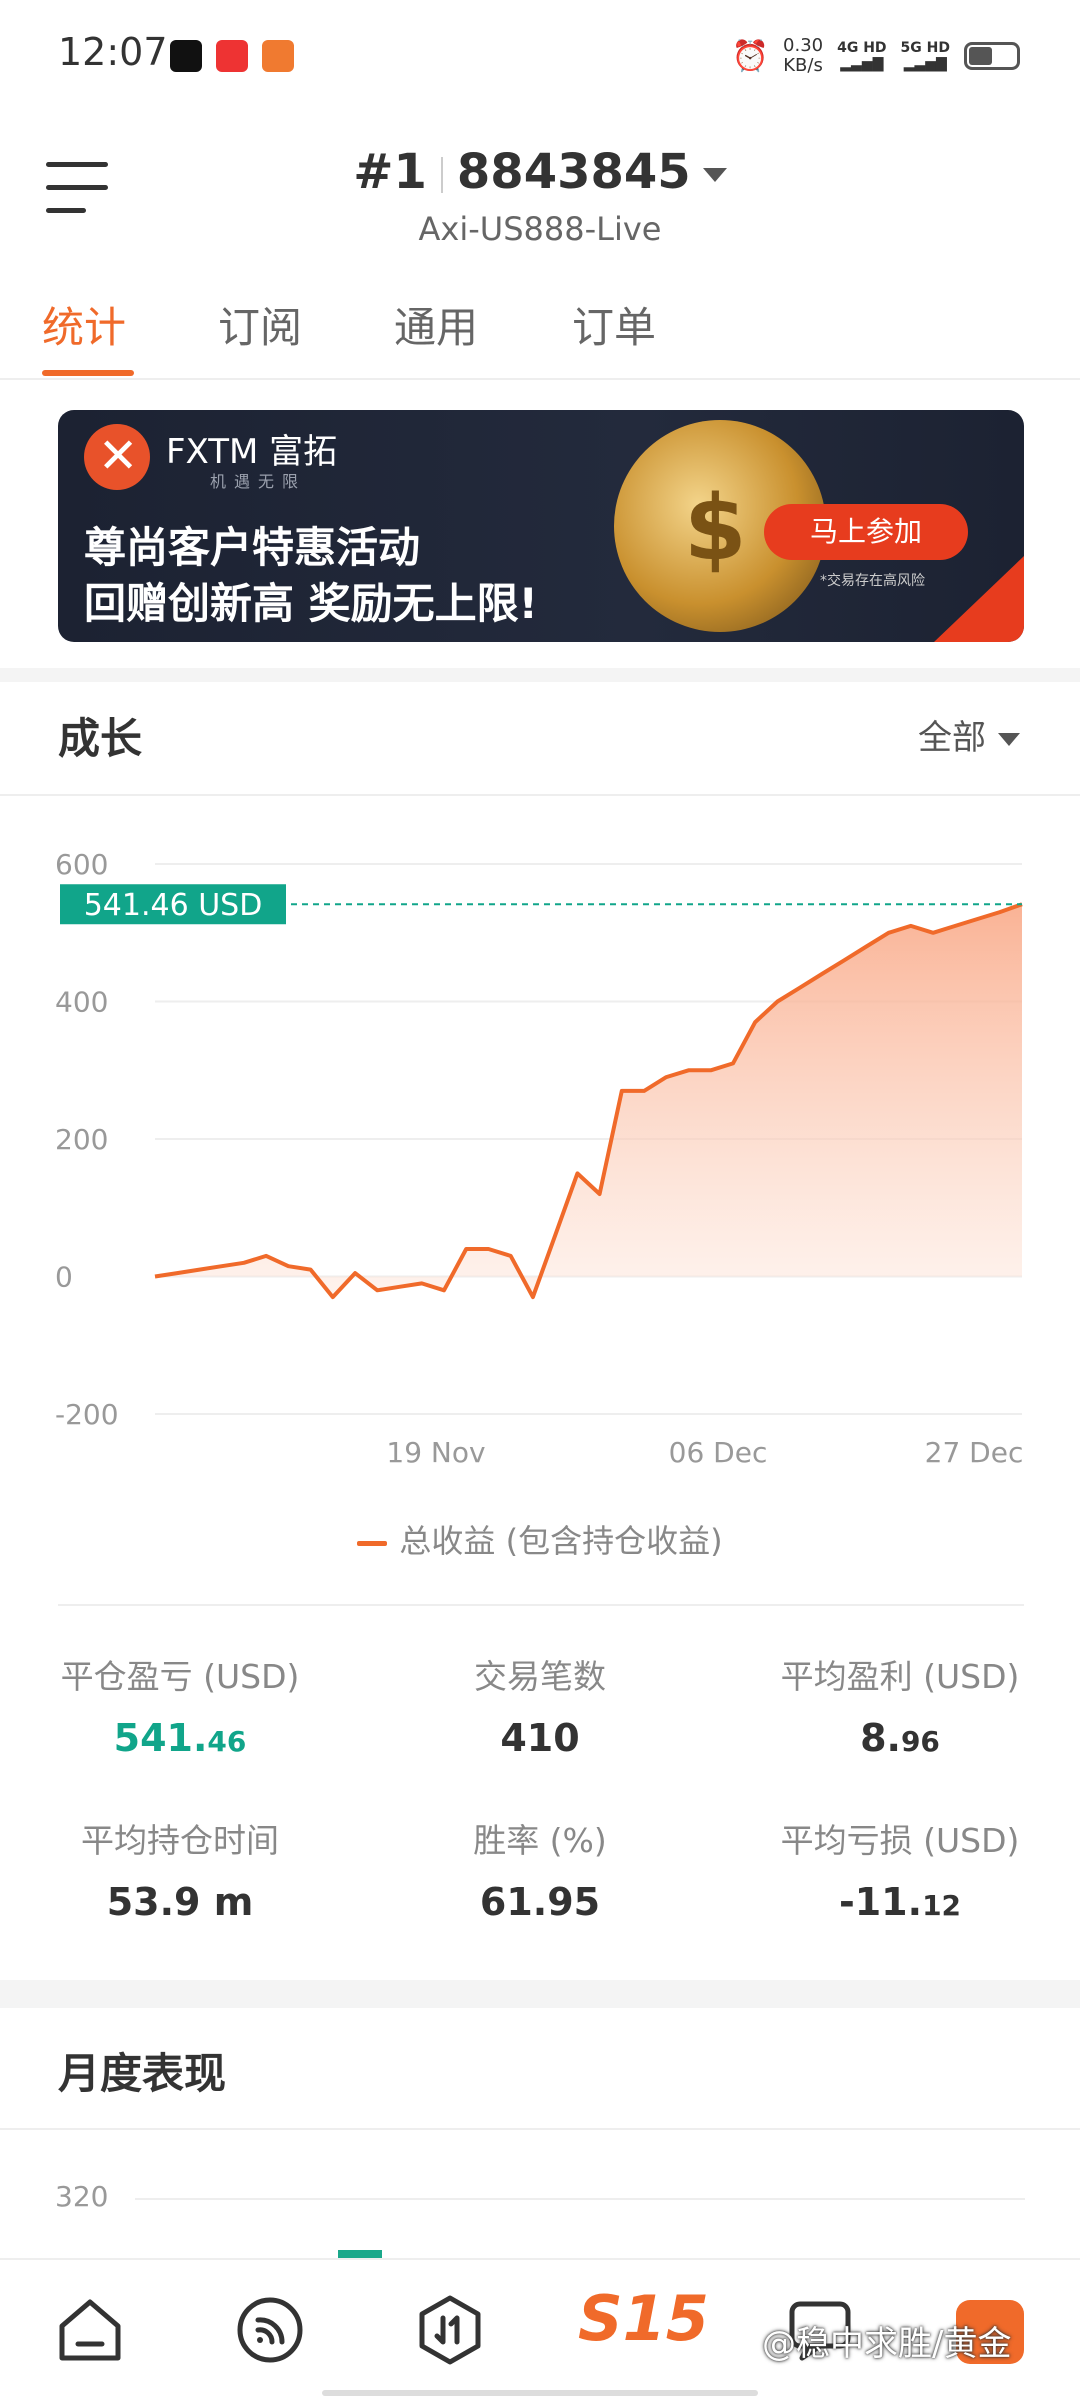 Image resolution: width=1080 pixels, height=2400 pixels. I want to click on signal-4g: 4G HD ▂▃▅▇, so click(861, 56).